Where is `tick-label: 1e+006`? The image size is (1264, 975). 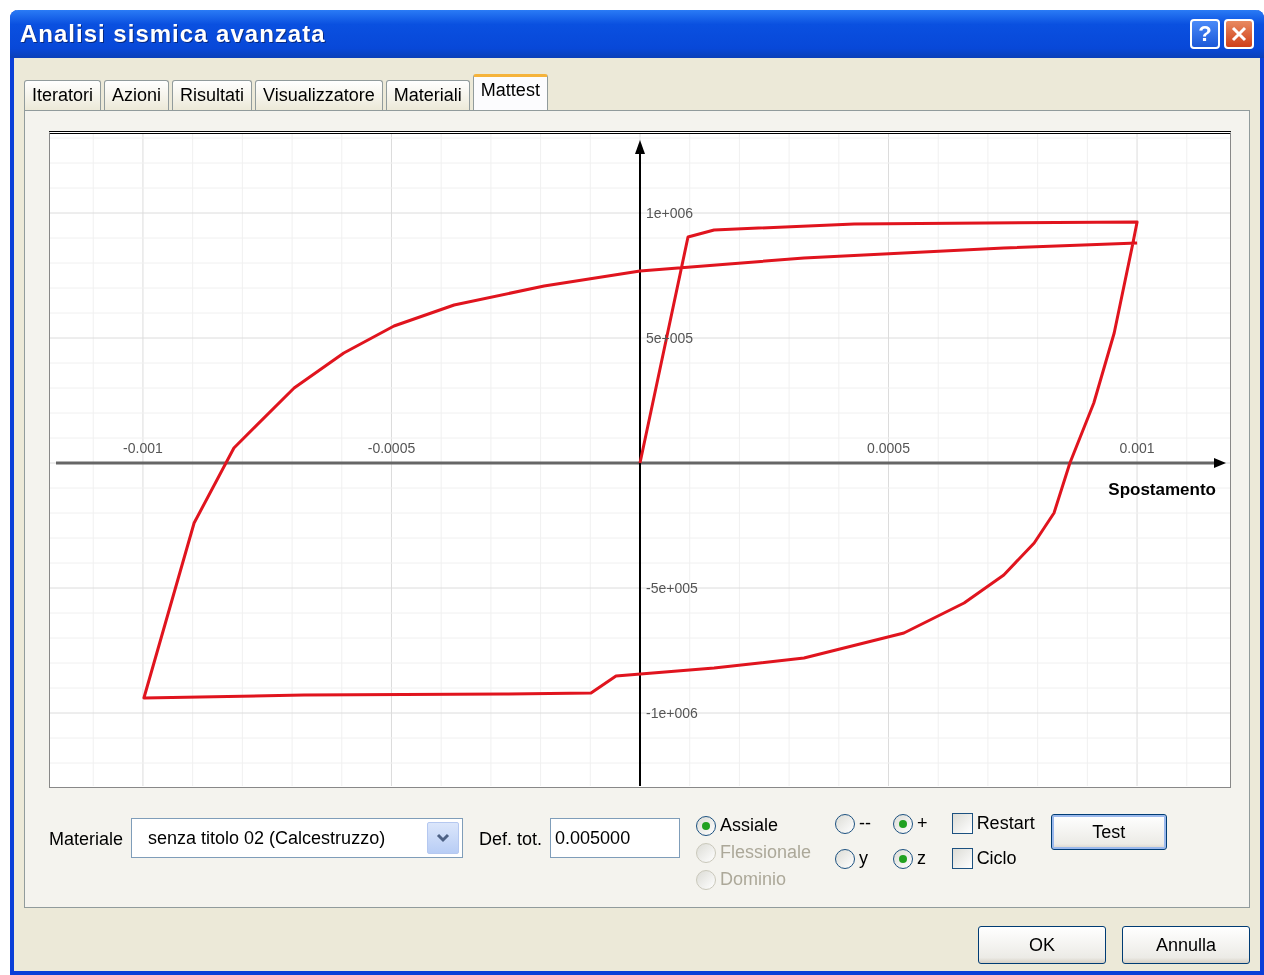 tick-label: 1e+006 is located at coordinates (670, 213).